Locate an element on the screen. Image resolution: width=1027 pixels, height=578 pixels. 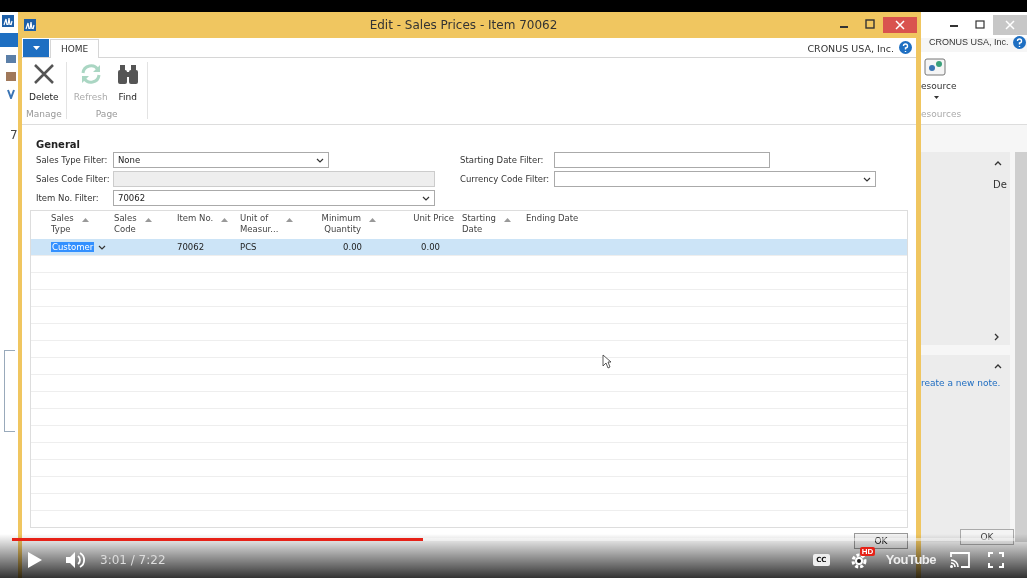
column-header: Sales Code is located at coordinates (125, 224).